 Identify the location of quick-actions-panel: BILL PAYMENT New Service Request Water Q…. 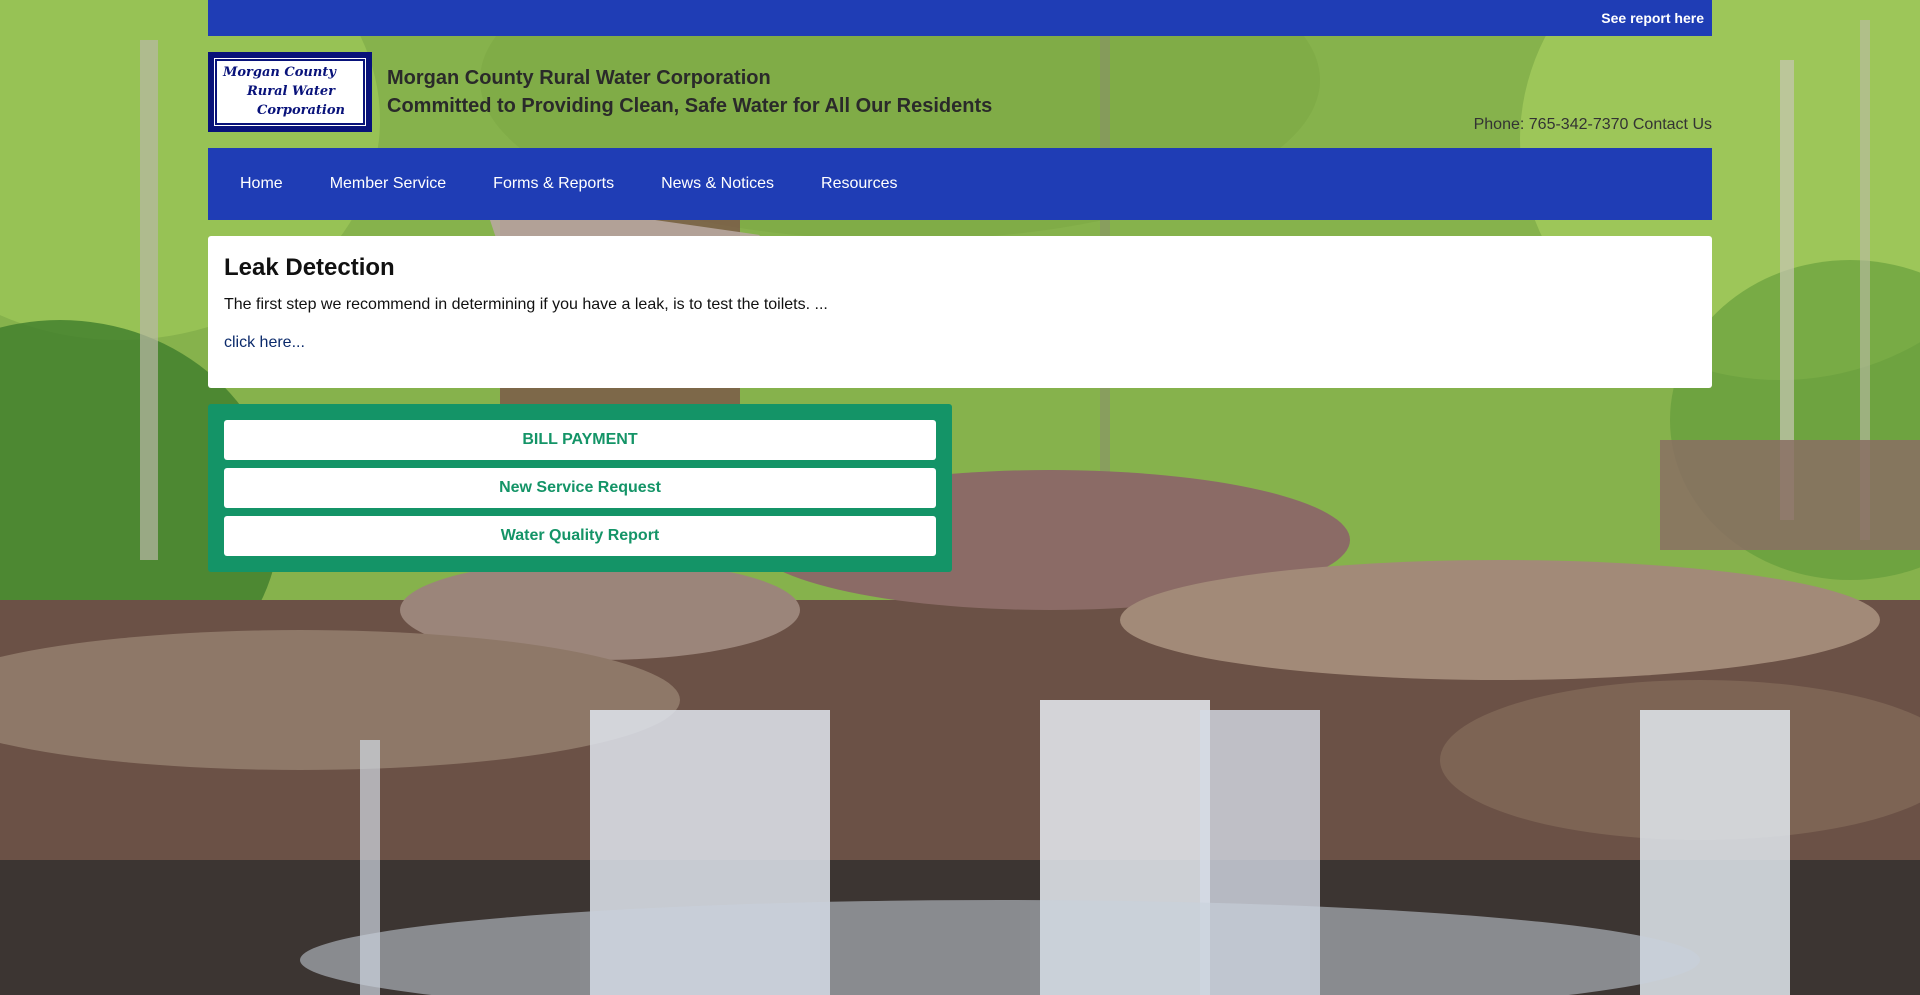
(580, 488).